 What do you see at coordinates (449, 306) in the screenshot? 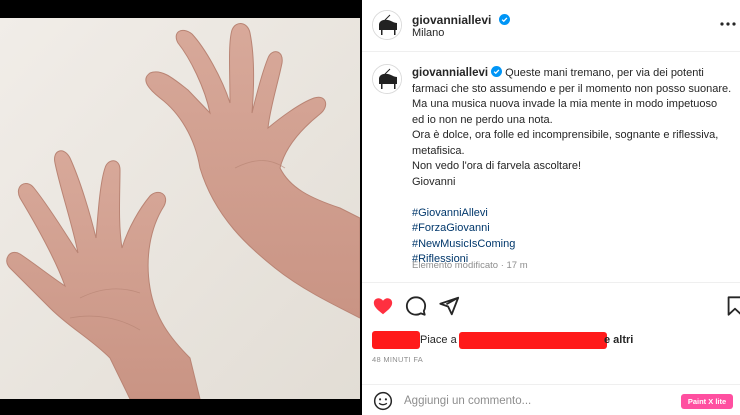
I see `share-icon` at bounding box center [449, 306].